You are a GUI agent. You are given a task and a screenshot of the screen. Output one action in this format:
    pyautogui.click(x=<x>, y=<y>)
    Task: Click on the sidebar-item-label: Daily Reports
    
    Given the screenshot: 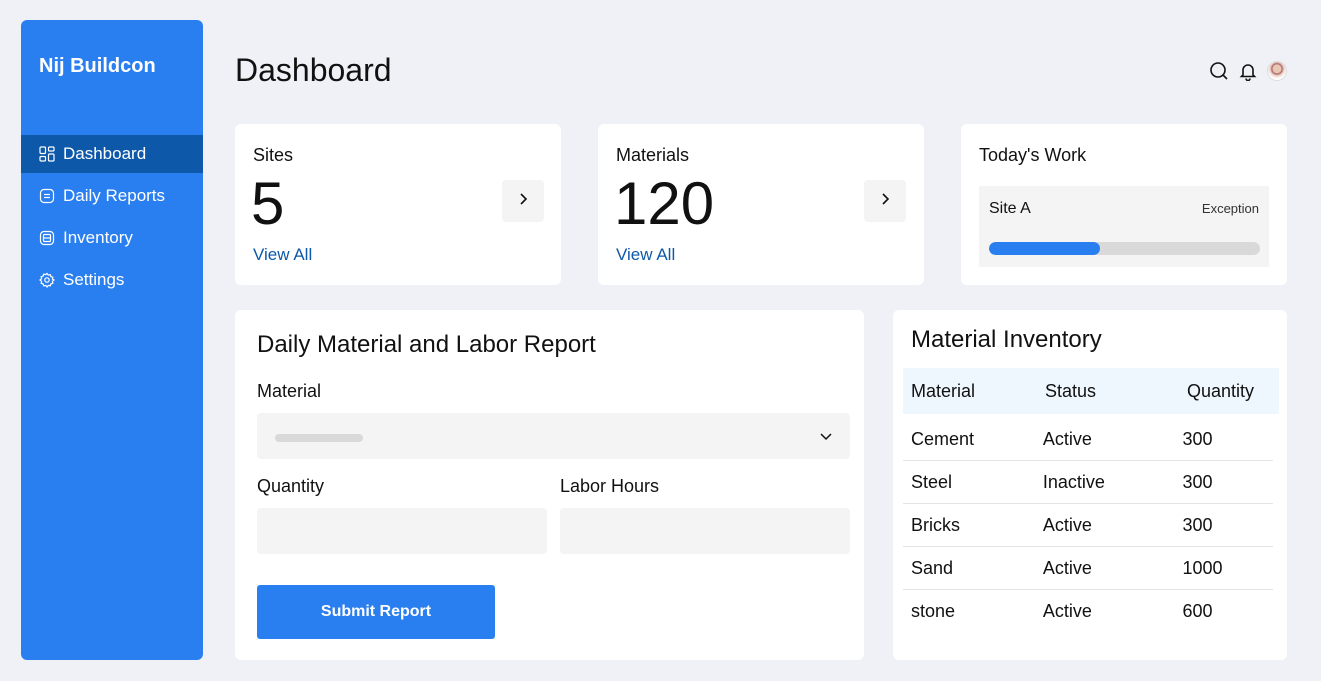 What is the action you would take?
    pyautogui.click(x=114, y=195)
    